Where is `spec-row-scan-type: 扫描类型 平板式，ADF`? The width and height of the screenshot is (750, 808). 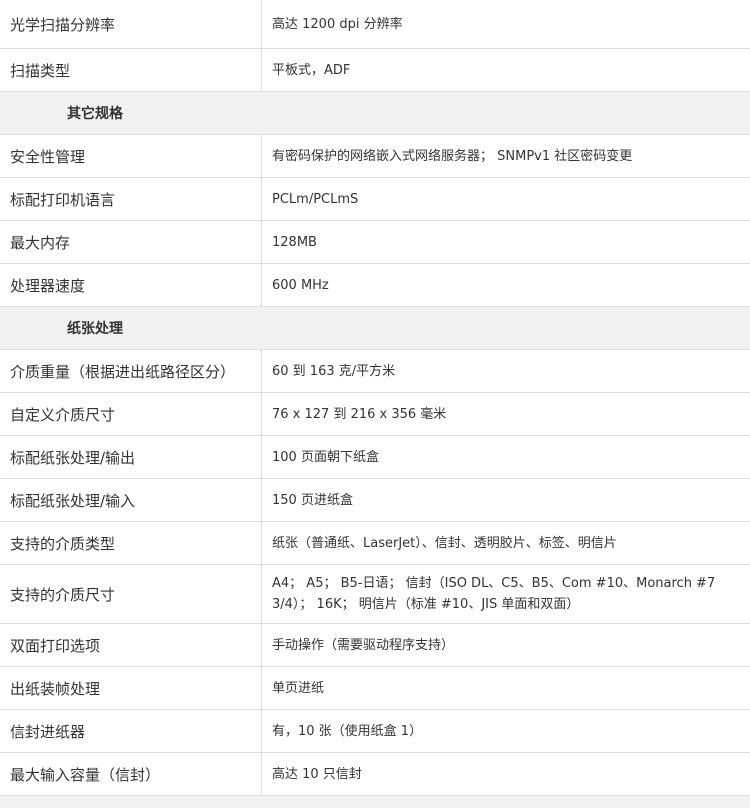
spec-row-scan-type: 扫描类型 平板式，ADF is located at coordinates (375, 70).